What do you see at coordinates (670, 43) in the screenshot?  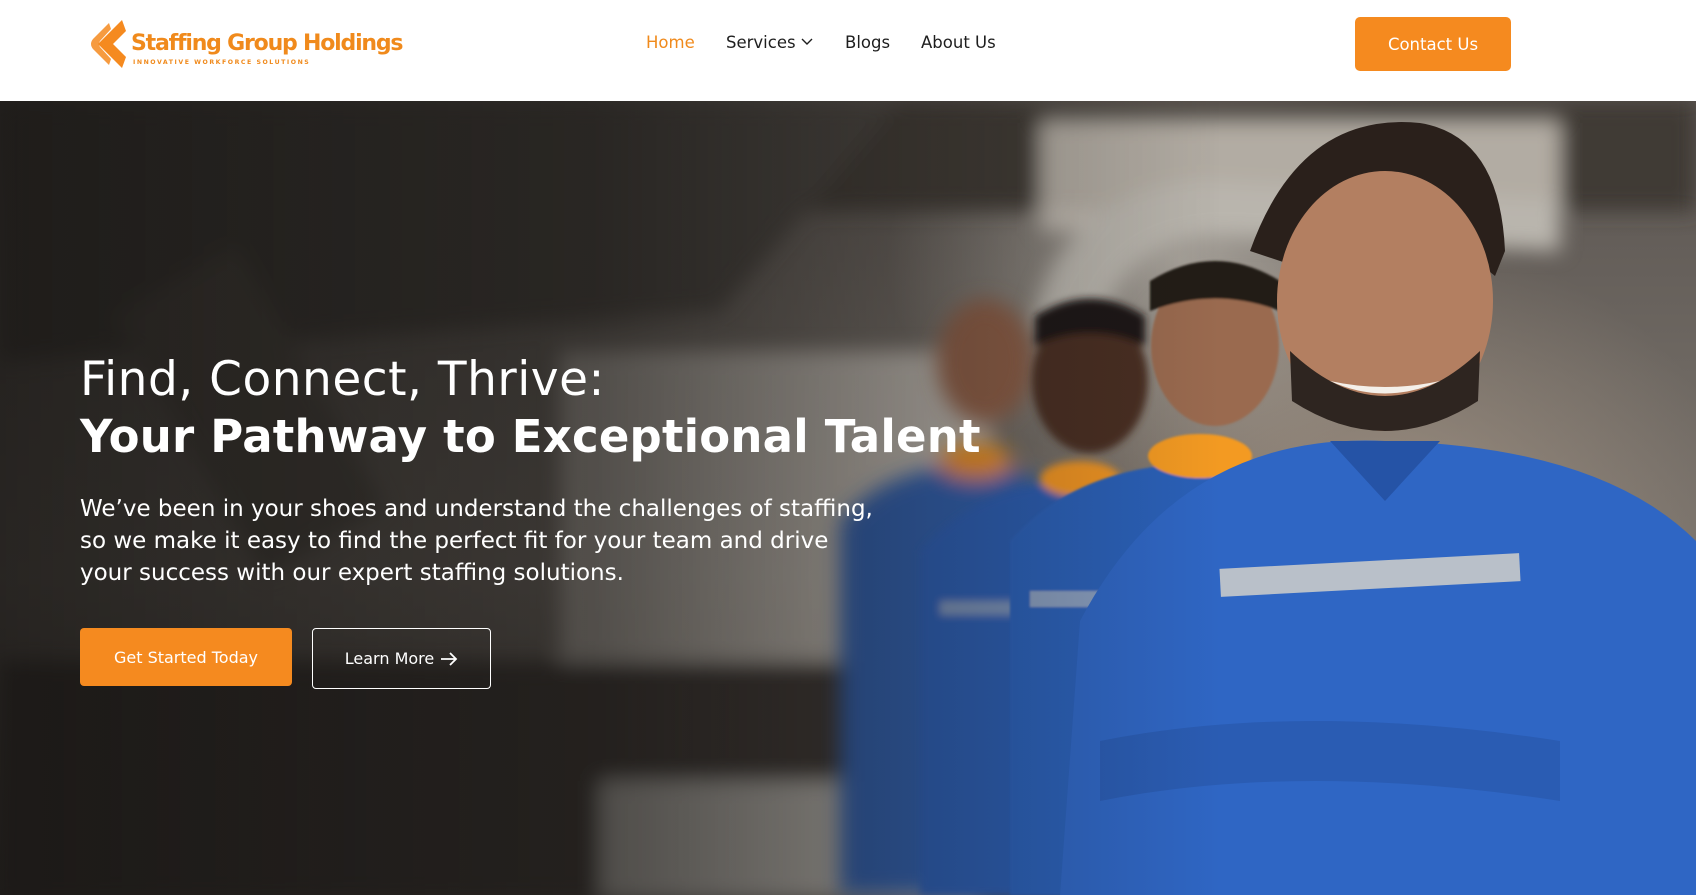 I see `nav-item-home: Home` at bounding box center [670, 43].